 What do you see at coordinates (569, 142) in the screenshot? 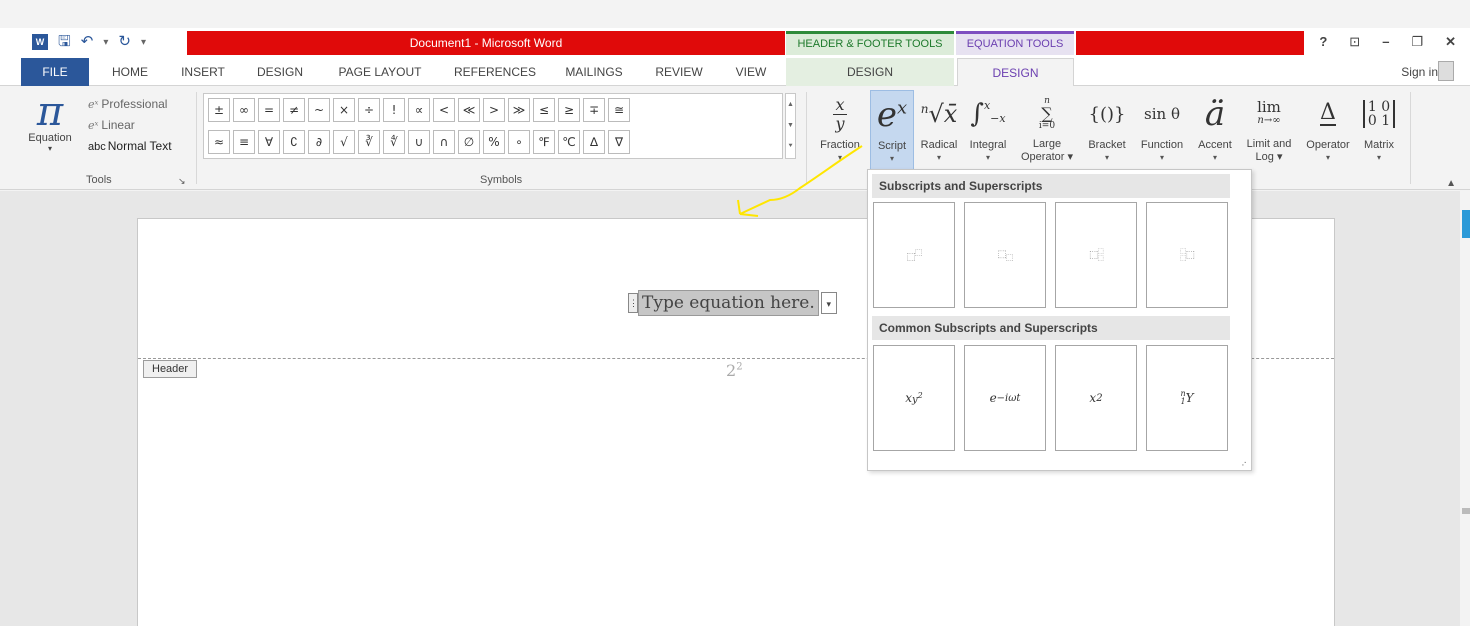
I see `symbol-button: ℃` at bounding box center [569, 142].